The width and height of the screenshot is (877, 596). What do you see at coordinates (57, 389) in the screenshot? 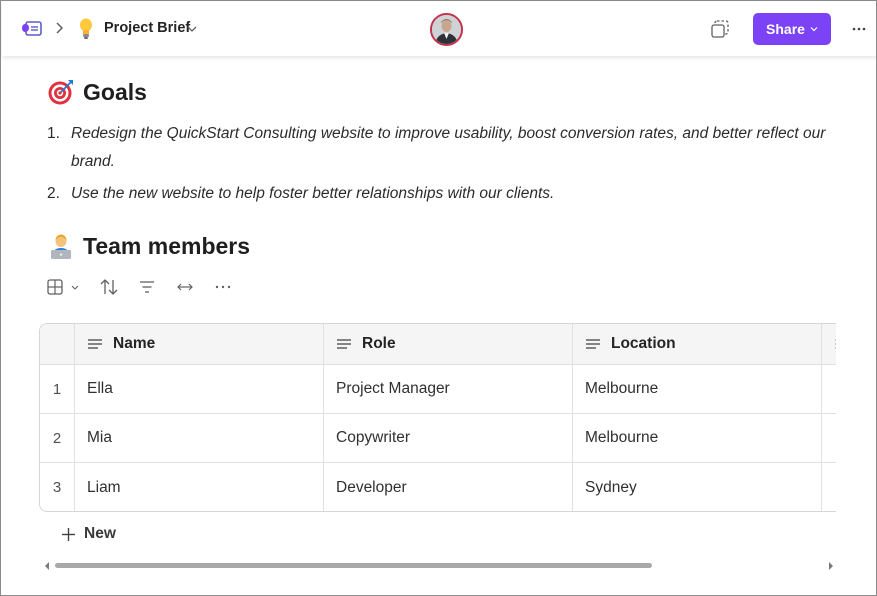
I see `row-number: 1` at bounding box center [57, 389].